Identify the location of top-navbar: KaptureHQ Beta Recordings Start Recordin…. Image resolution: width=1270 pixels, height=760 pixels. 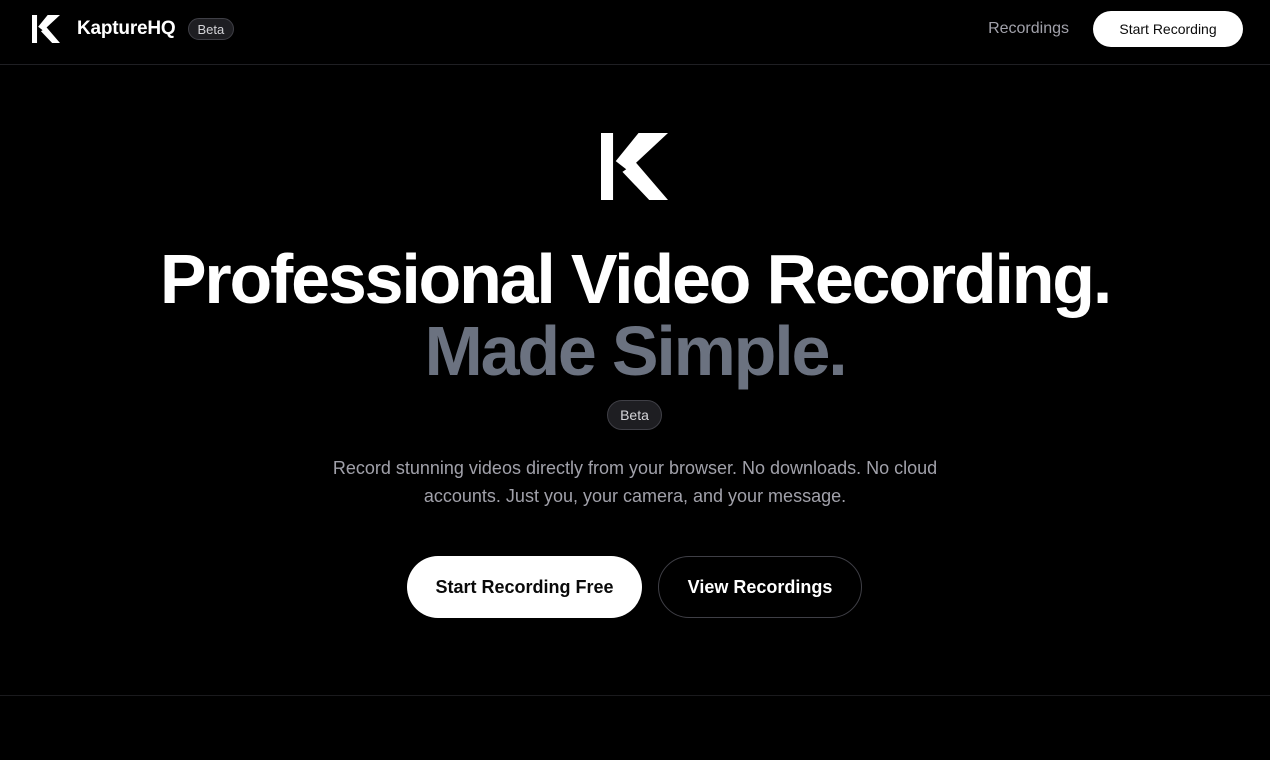
(635, 32).